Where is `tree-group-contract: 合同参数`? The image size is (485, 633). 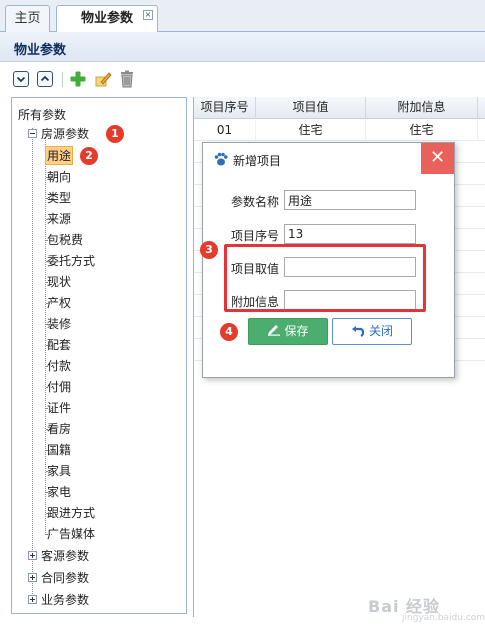
tree-group-contract: 合同参数 is located at coordinates (65, 577).